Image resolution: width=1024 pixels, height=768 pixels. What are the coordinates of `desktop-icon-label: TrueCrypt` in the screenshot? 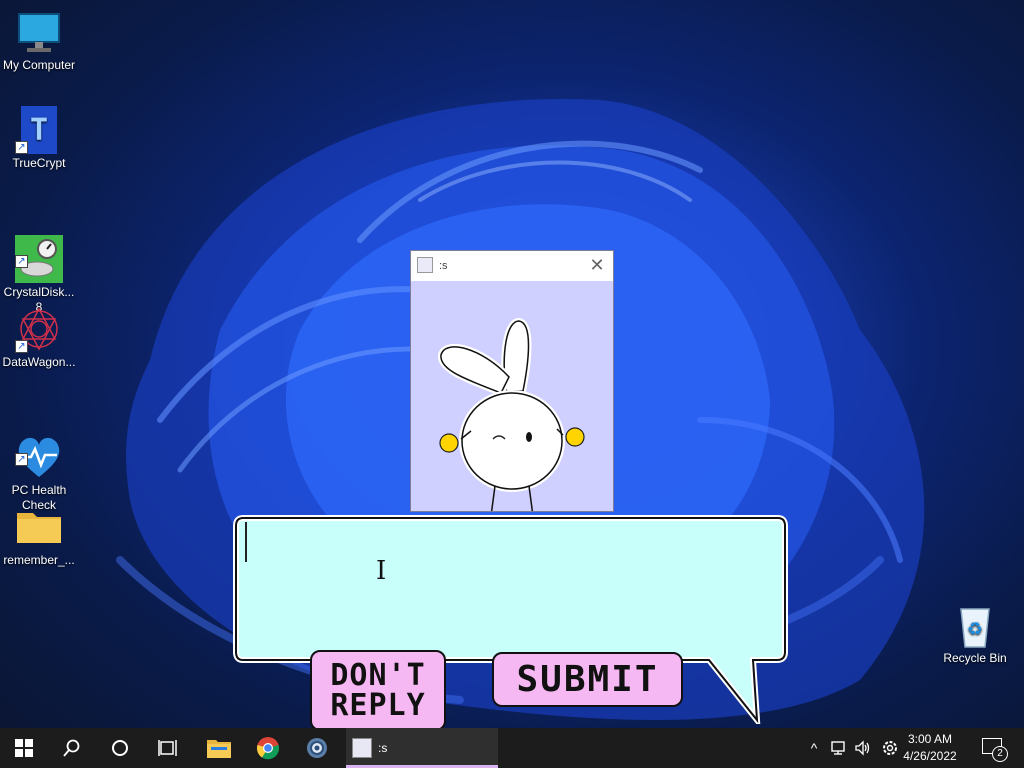 It's located at (39, 163).